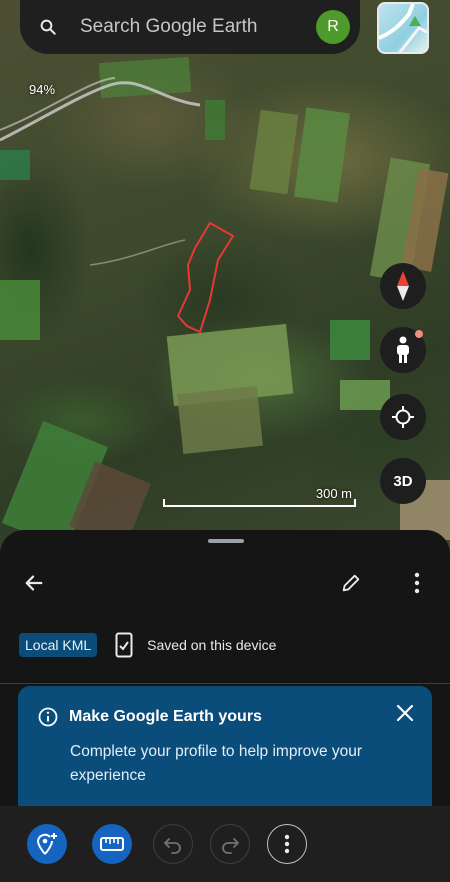 The image size is (450, 882). I want to click on measure-button, so click(112, 844).